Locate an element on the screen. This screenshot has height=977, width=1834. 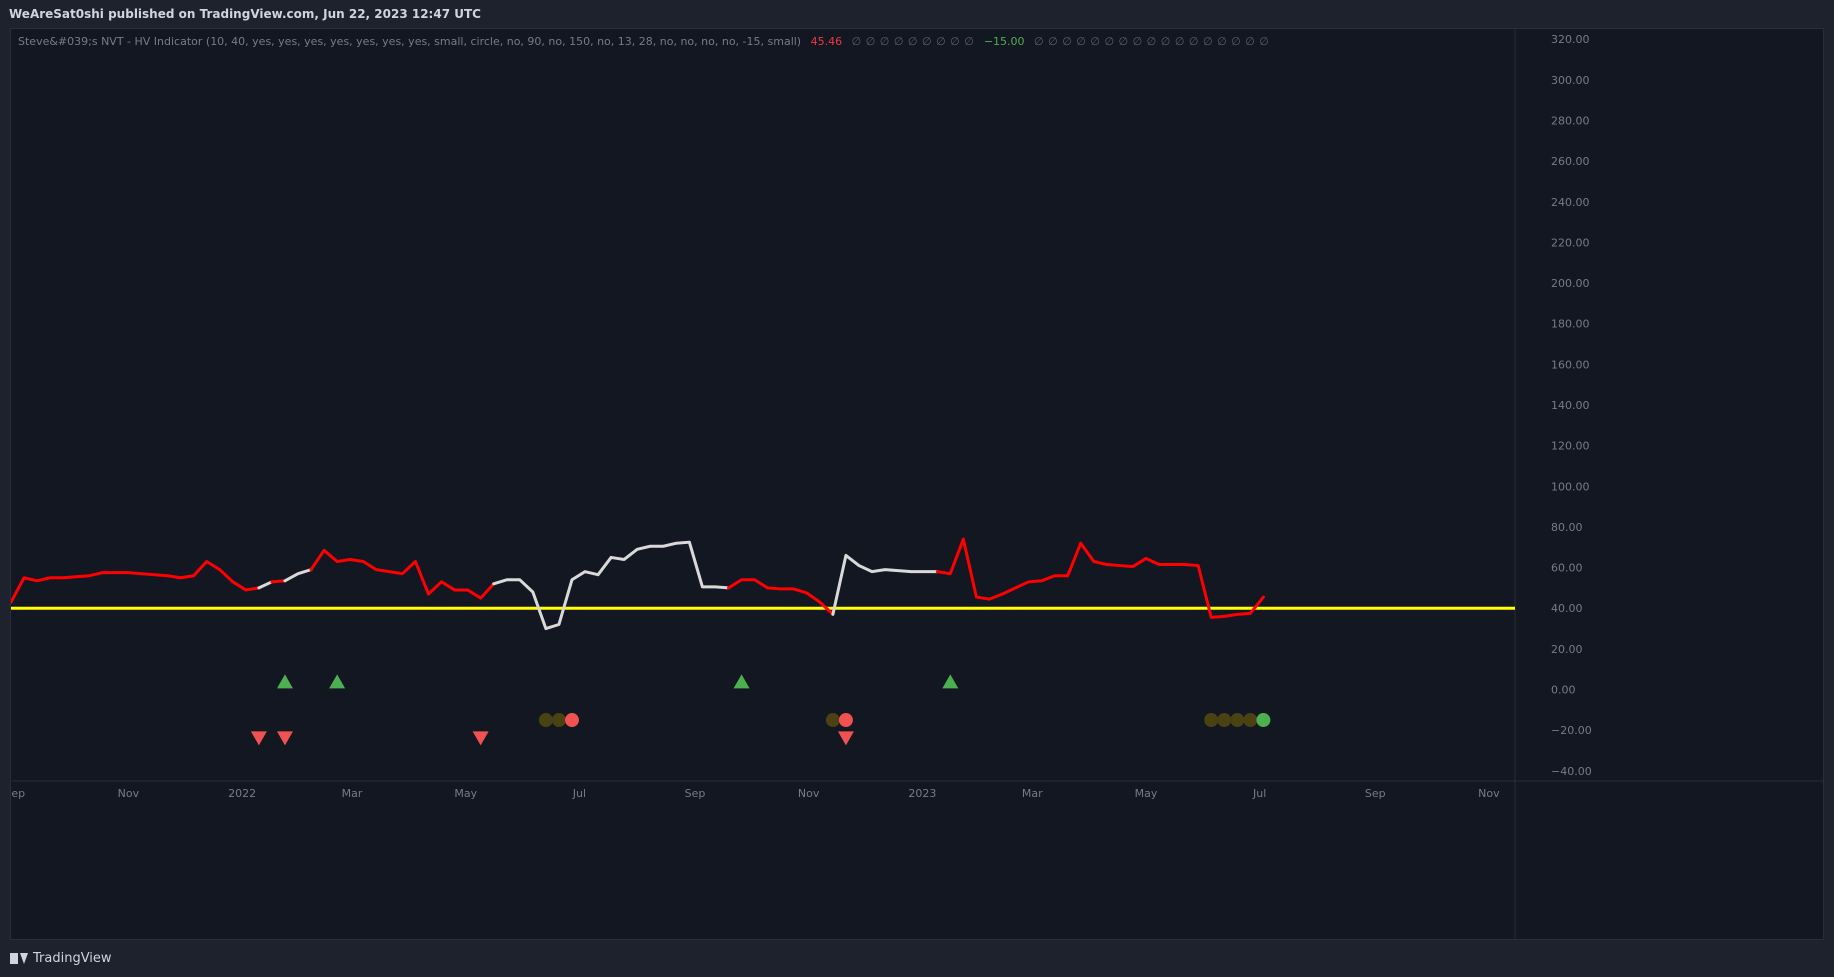
indicator-value-red: 45.46 is located at coordinates (826, 41).